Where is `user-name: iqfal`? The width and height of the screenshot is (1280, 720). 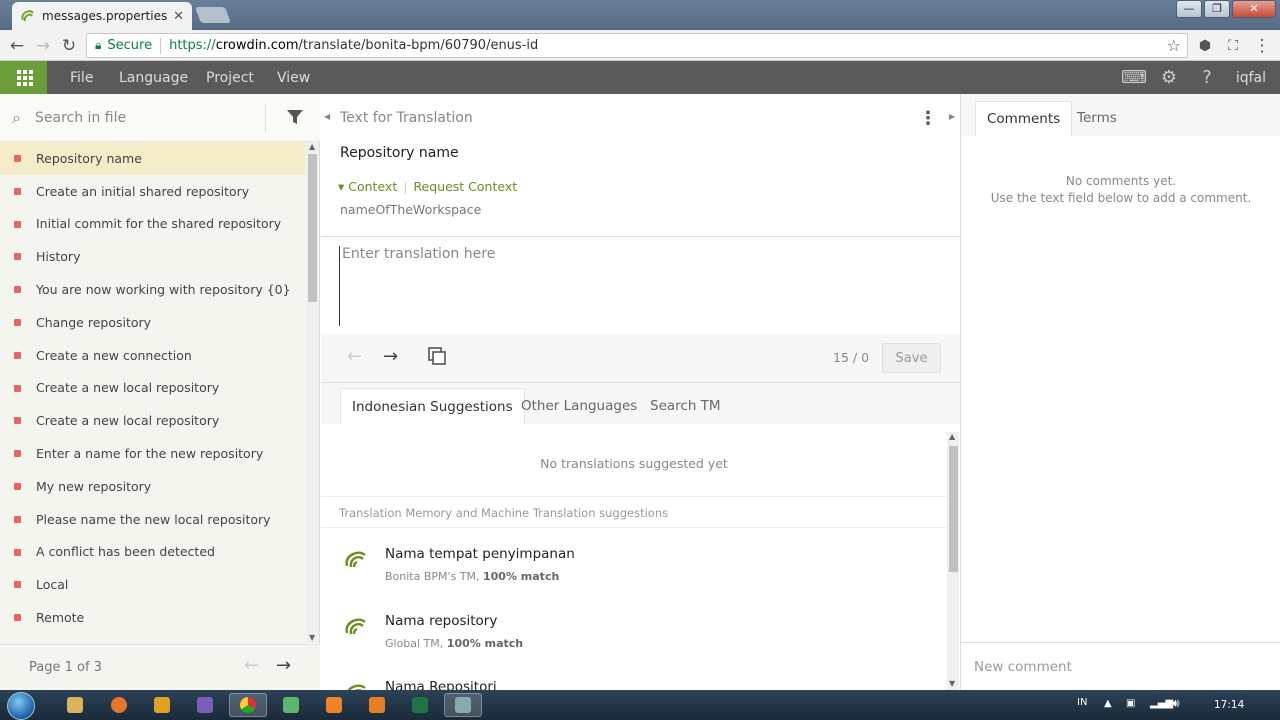
user-name: iqfal is located at coordinates (1251, 78).